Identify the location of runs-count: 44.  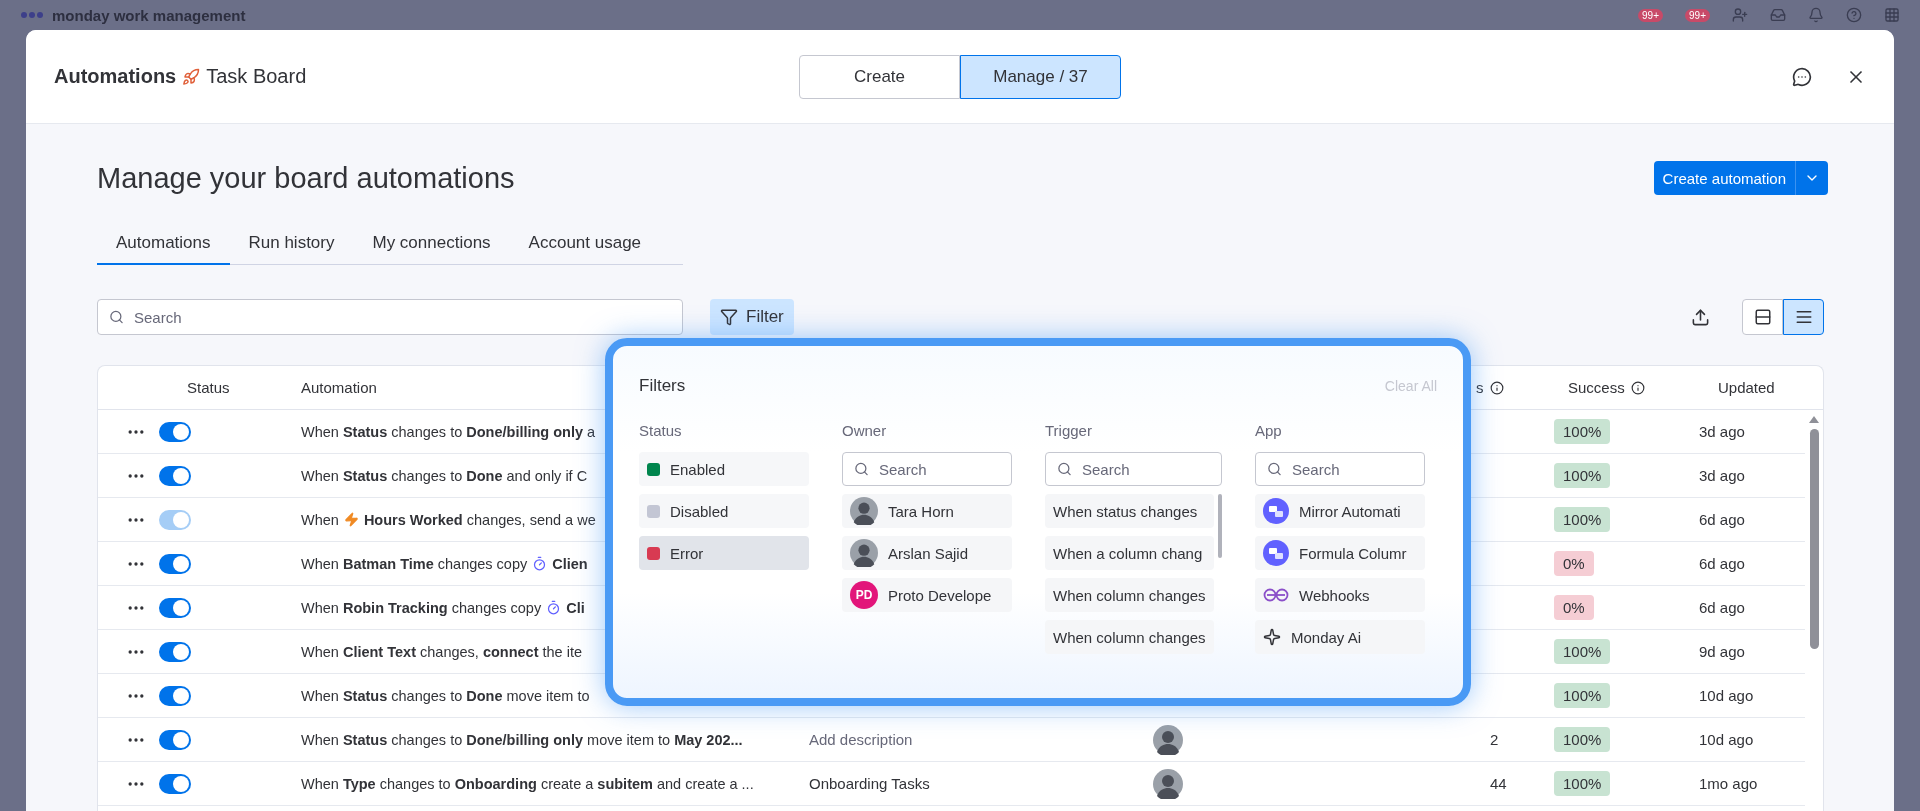
(1498, 783).